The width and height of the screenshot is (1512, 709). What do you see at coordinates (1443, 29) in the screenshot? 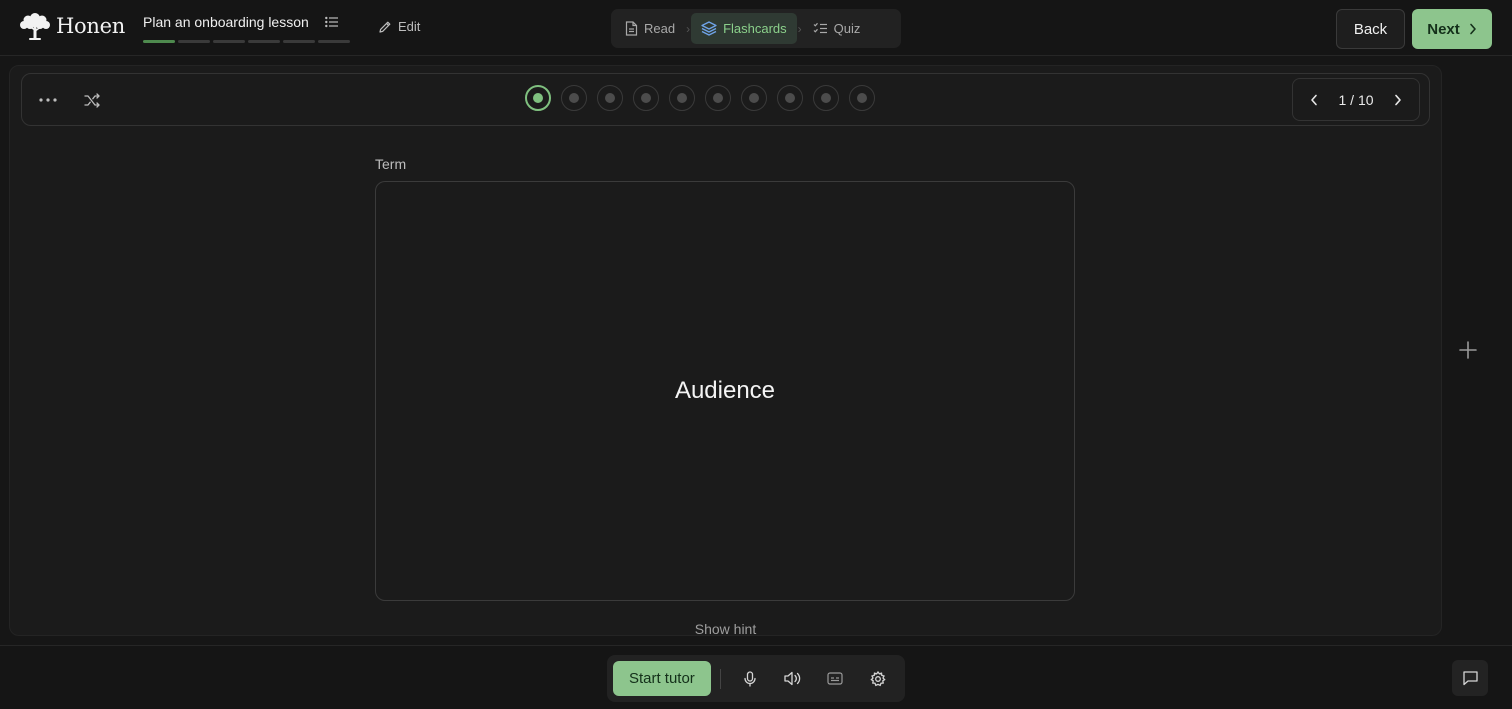
I see `next-label: Next` at bounding box center [1443, 29].